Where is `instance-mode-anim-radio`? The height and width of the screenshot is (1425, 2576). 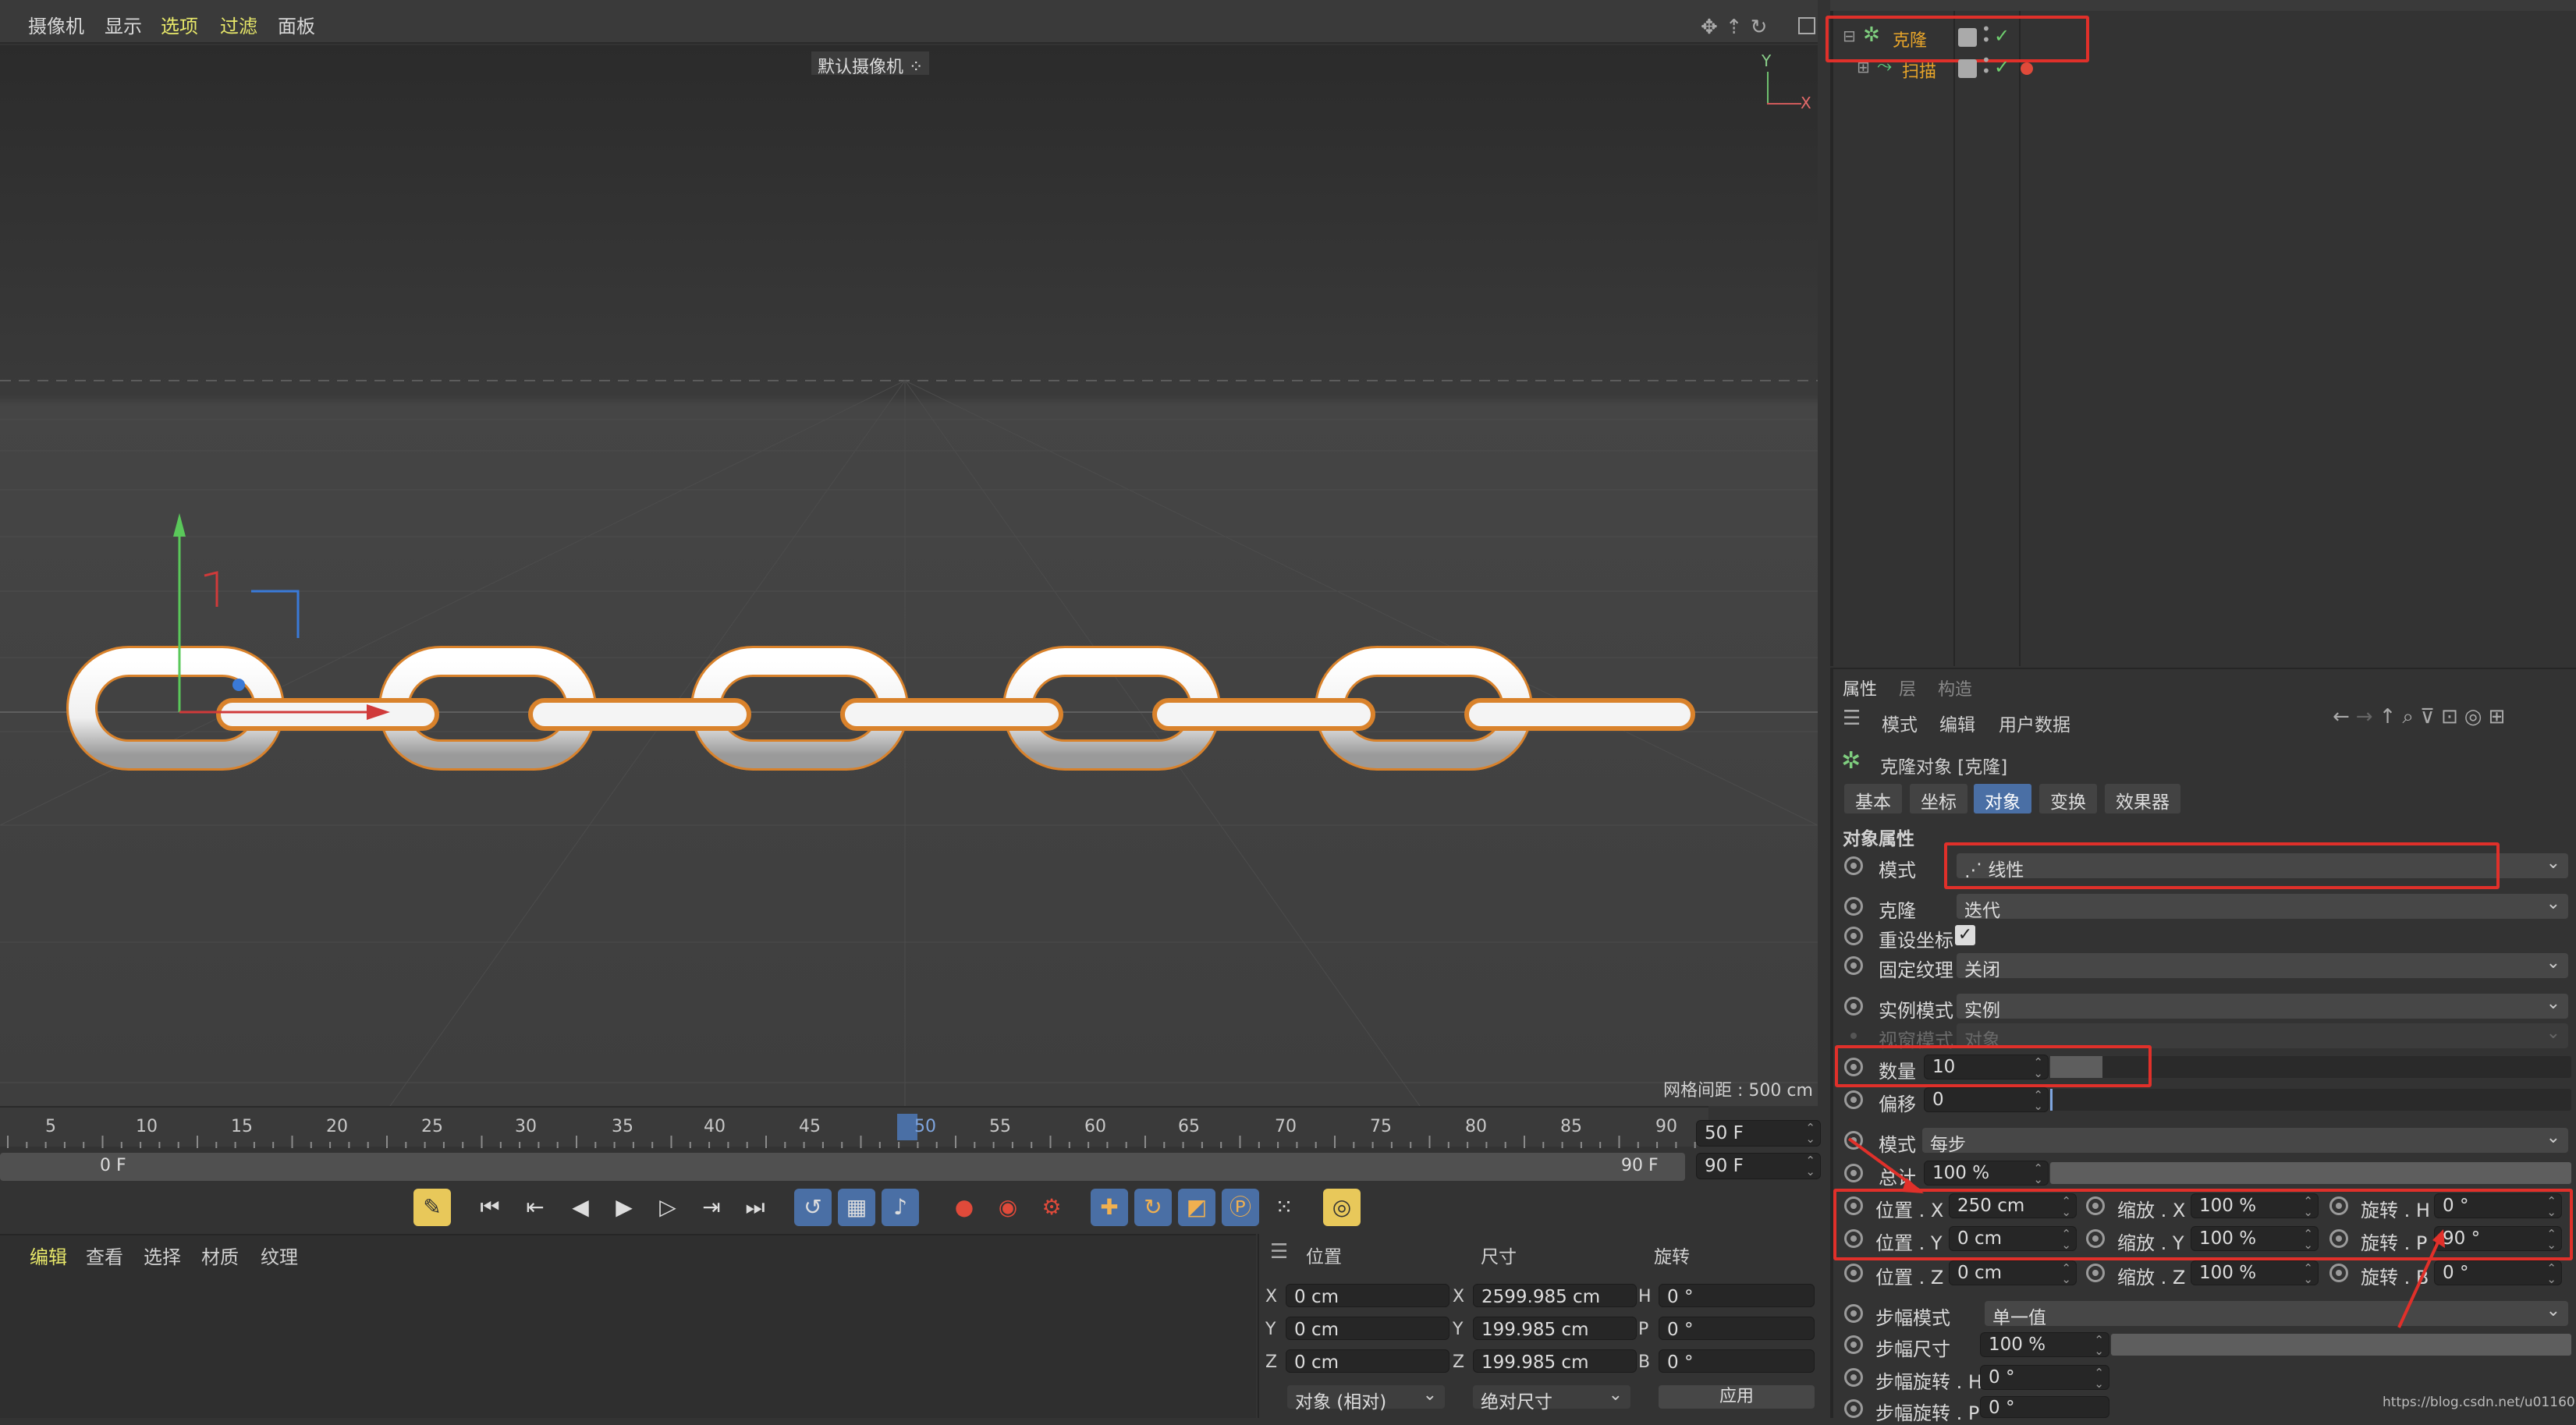 instance-mode-anim-radio is located at coordinates (1853, 1006).